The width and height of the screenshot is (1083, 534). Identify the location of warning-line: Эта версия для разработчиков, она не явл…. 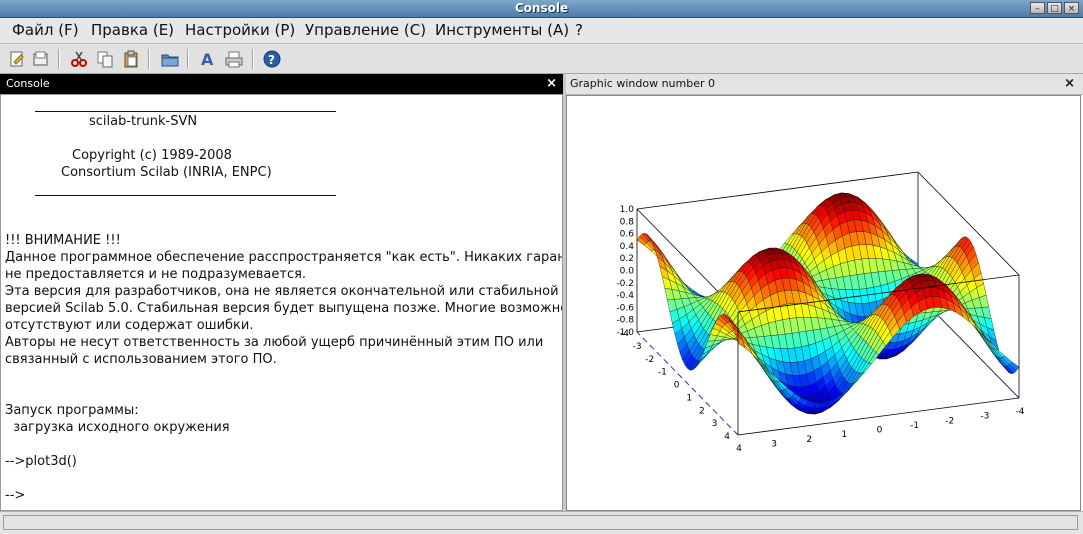
(282, 291).